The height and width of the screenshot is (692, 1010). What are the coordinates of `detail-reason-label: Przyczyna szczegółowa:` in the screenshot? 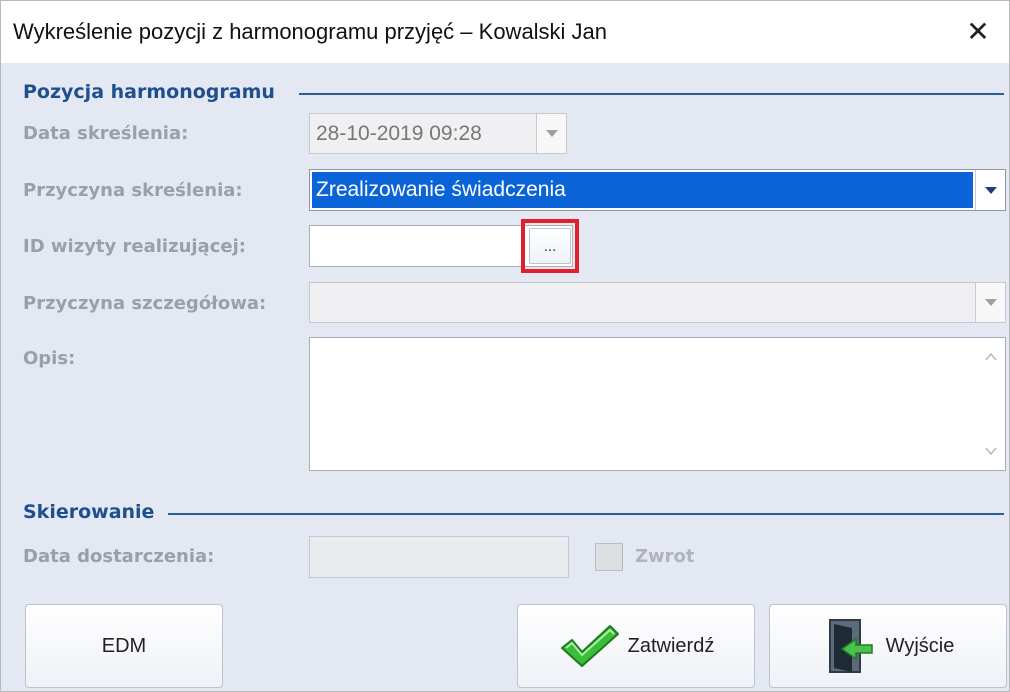 It's located at (145, 303).